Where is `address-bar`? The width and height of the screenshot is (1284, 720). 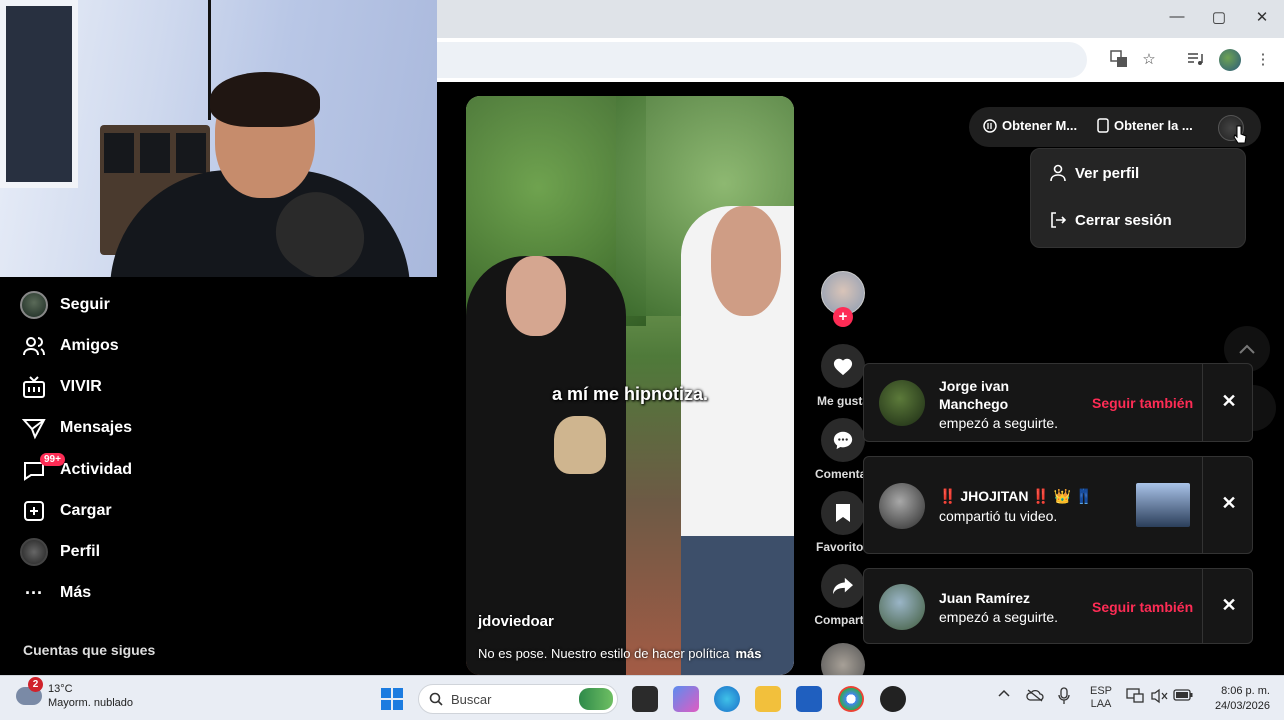 address-bar is located at coordinates (762, 60).